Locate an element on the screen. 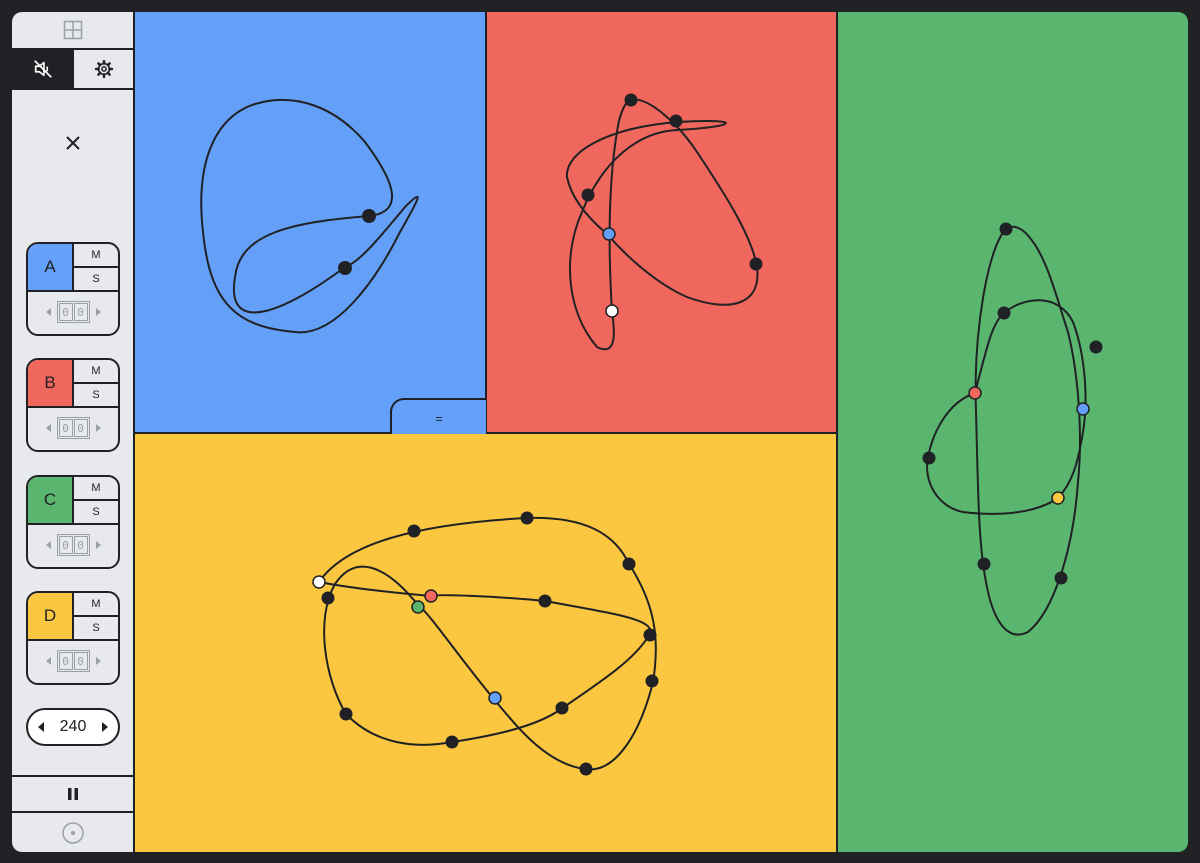 The width and height of the screenshot is (1200, 863). settings-button is located at coordinates (103, 69).